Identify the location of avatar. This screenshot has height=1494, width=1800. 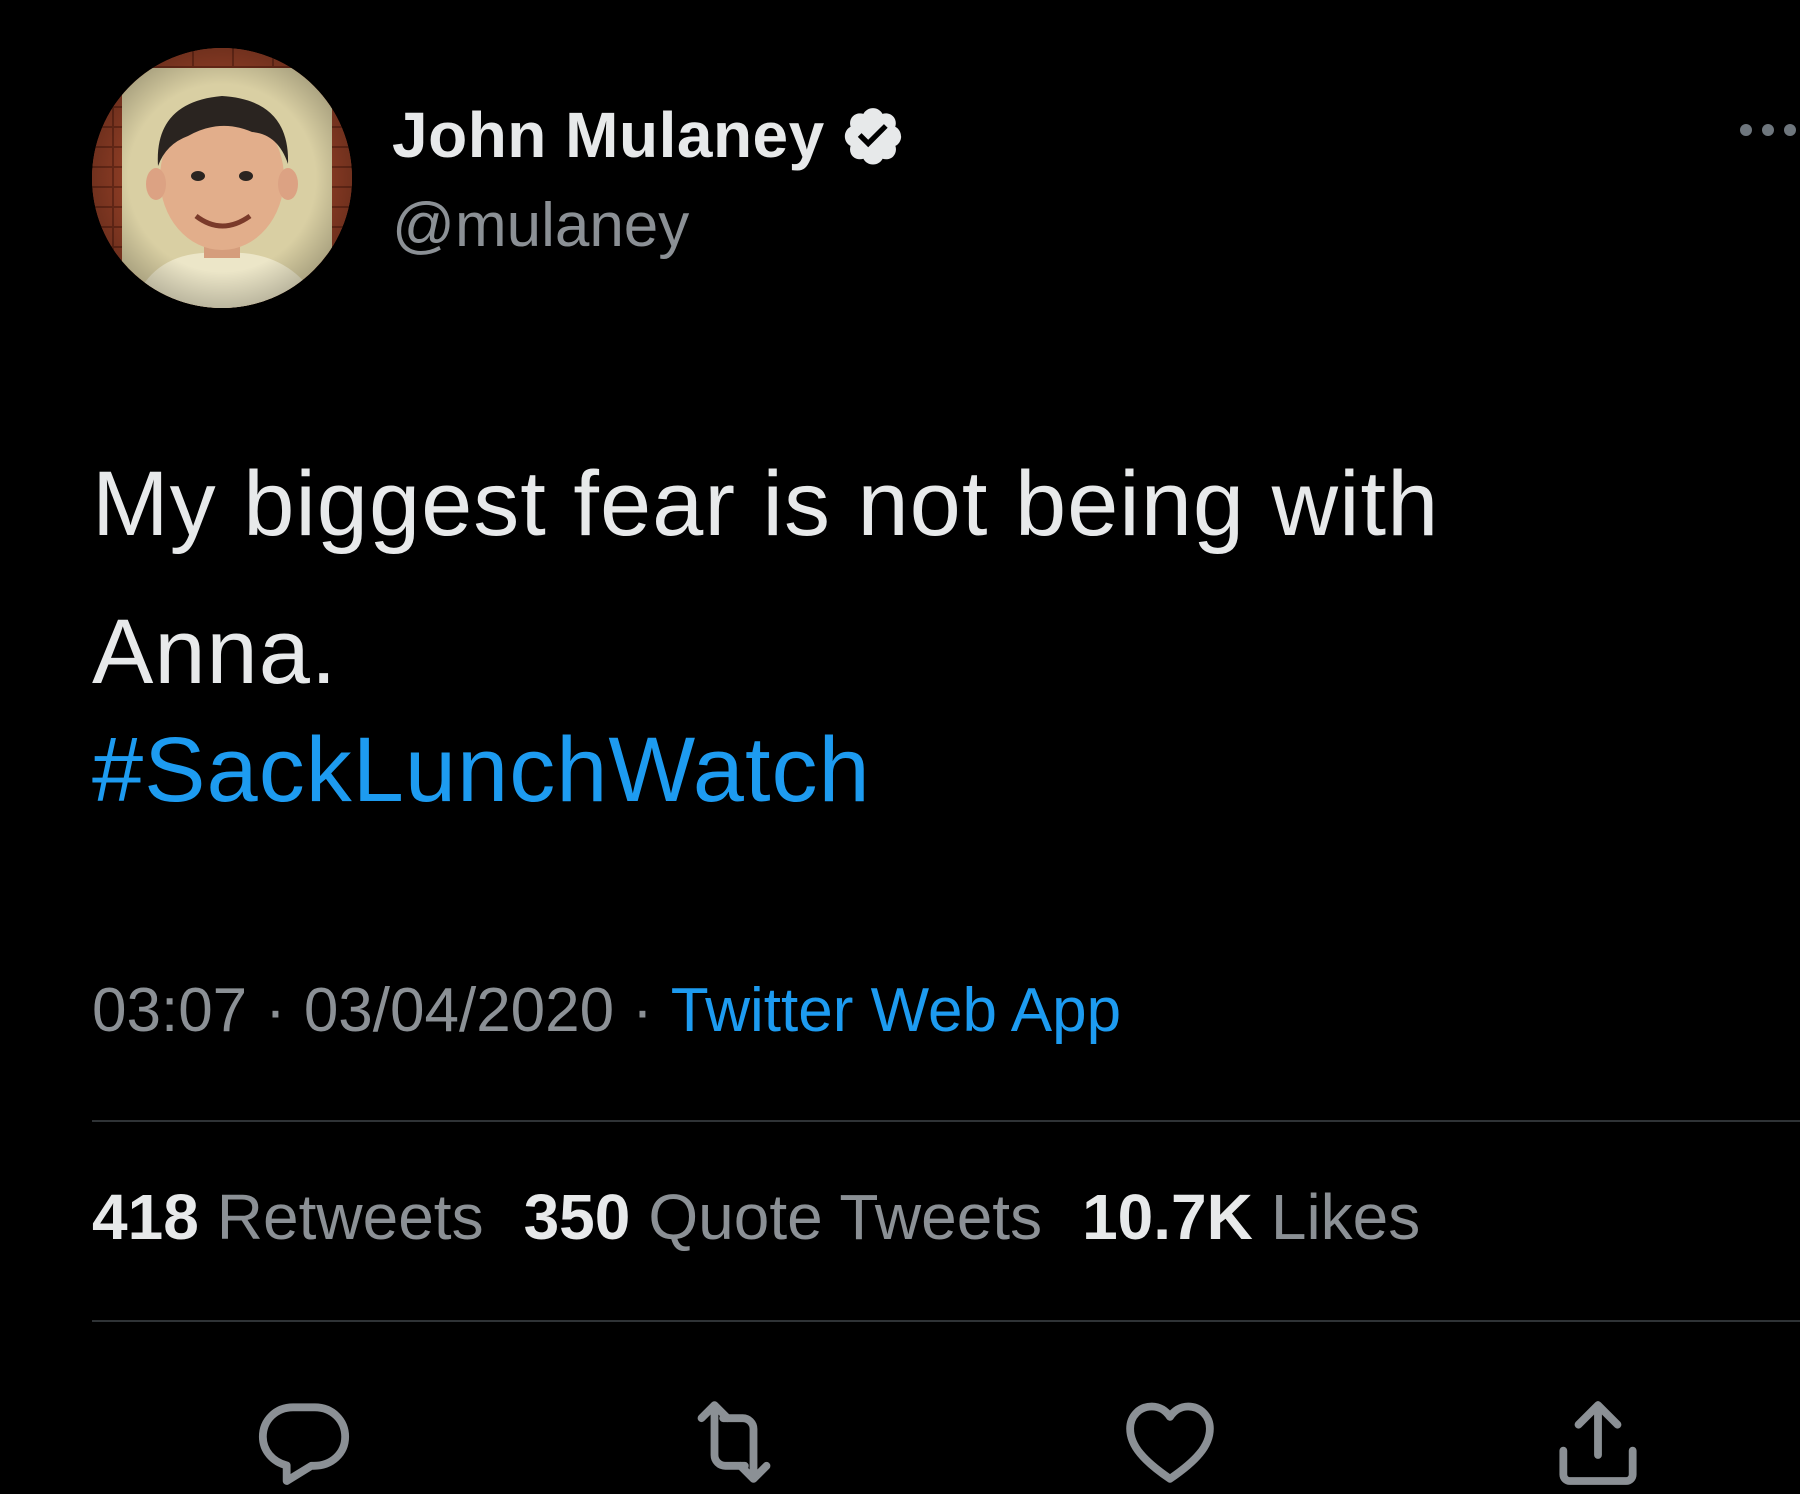
(222, 178).